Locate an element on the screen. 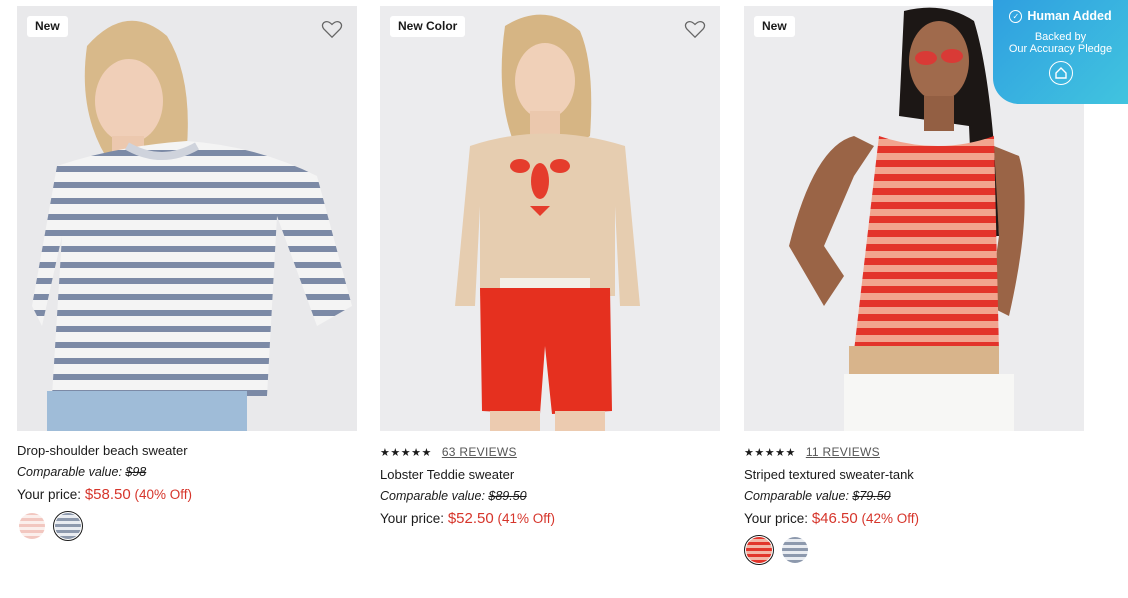 This screenshot has height=598, width=1128. rating: ★★★★★ 63 REVIEWS is located at coordinates (550, 452).